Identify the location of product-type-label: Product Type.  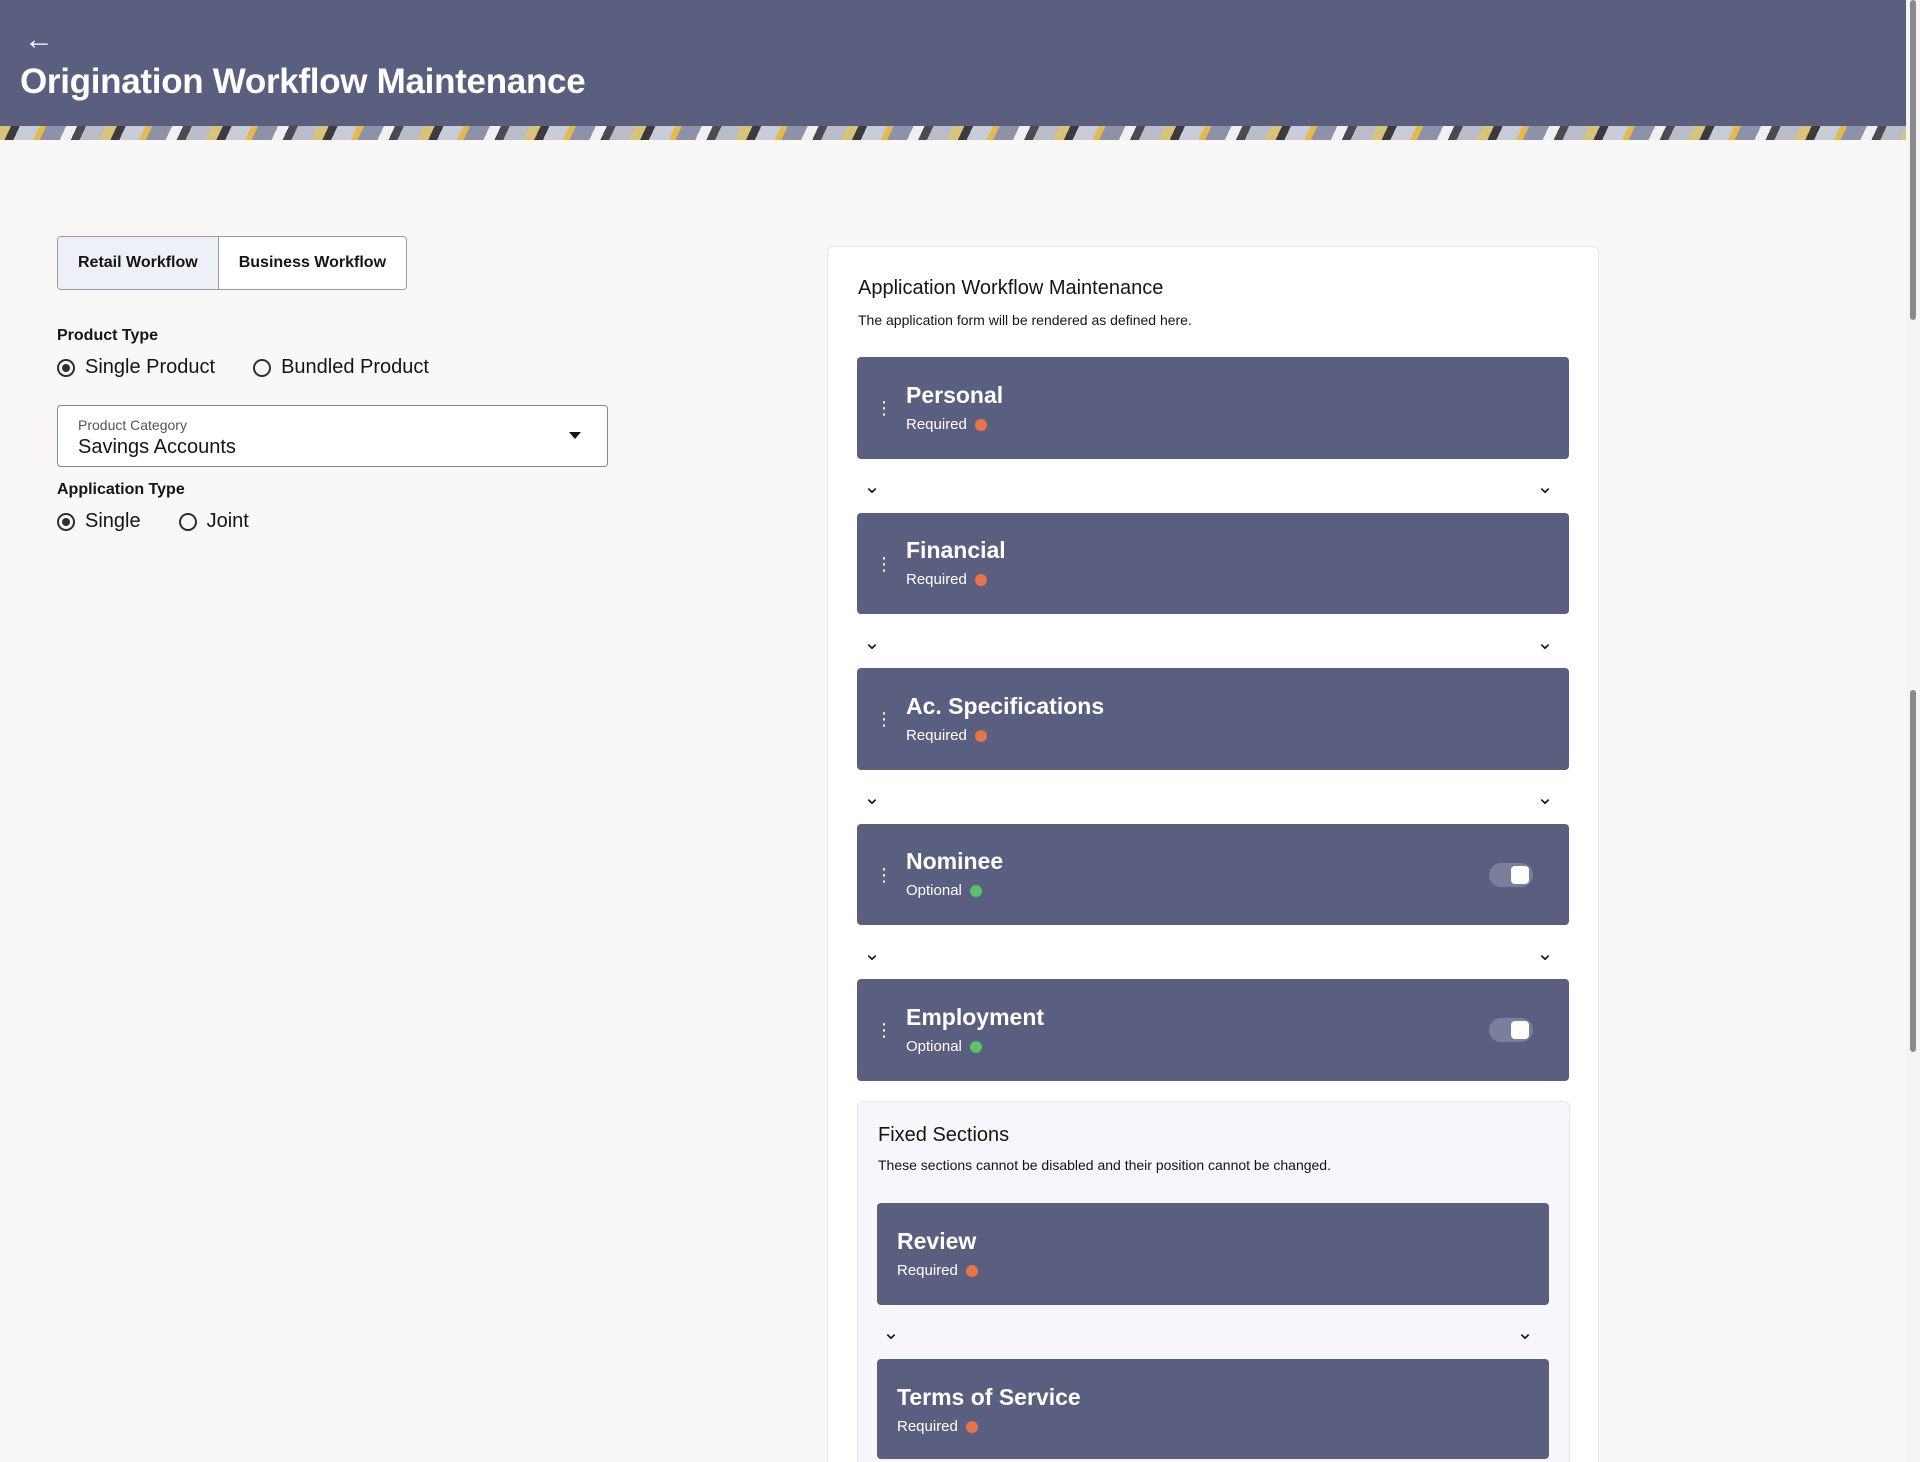
(108, 335).